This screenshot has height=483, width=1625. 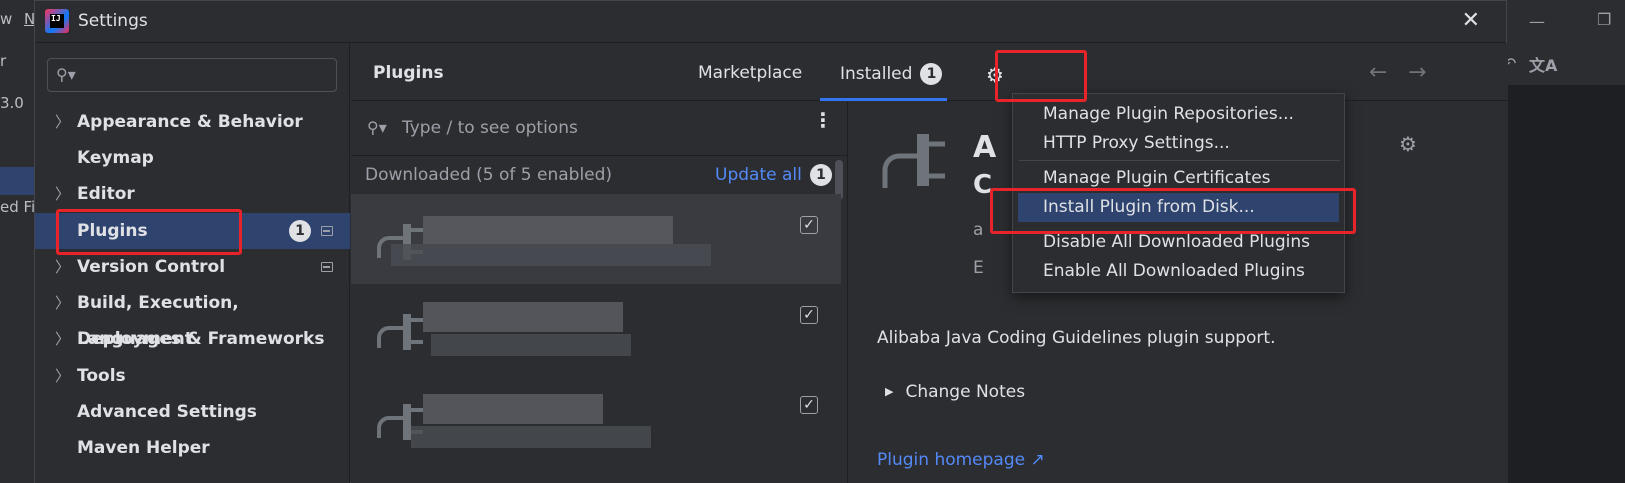 I want to click on sidebar-item-label: Advanced Settings, so click(x=167, y=412).